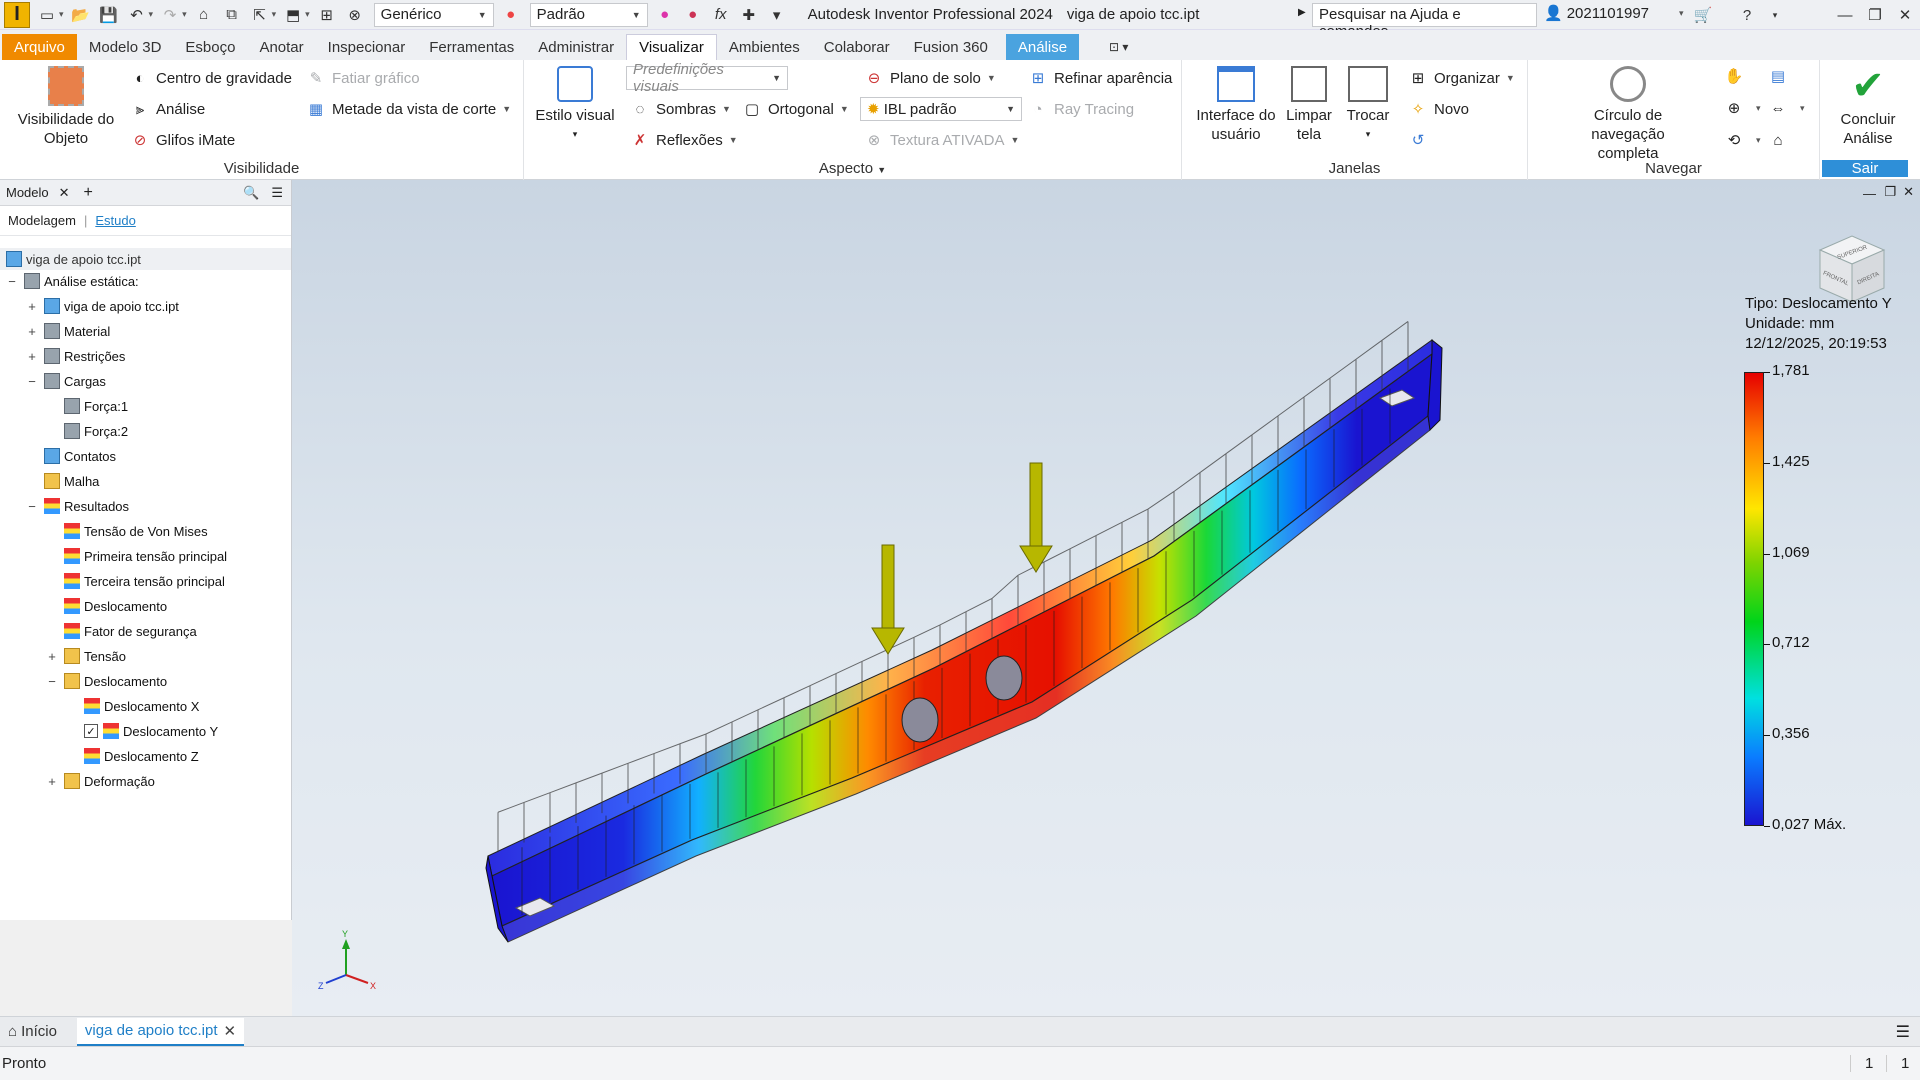  Describe the element at coordinates (941, 109) in the screenshot. I see `ibl-combo: ✹ IBL padrão ▼` at that location.